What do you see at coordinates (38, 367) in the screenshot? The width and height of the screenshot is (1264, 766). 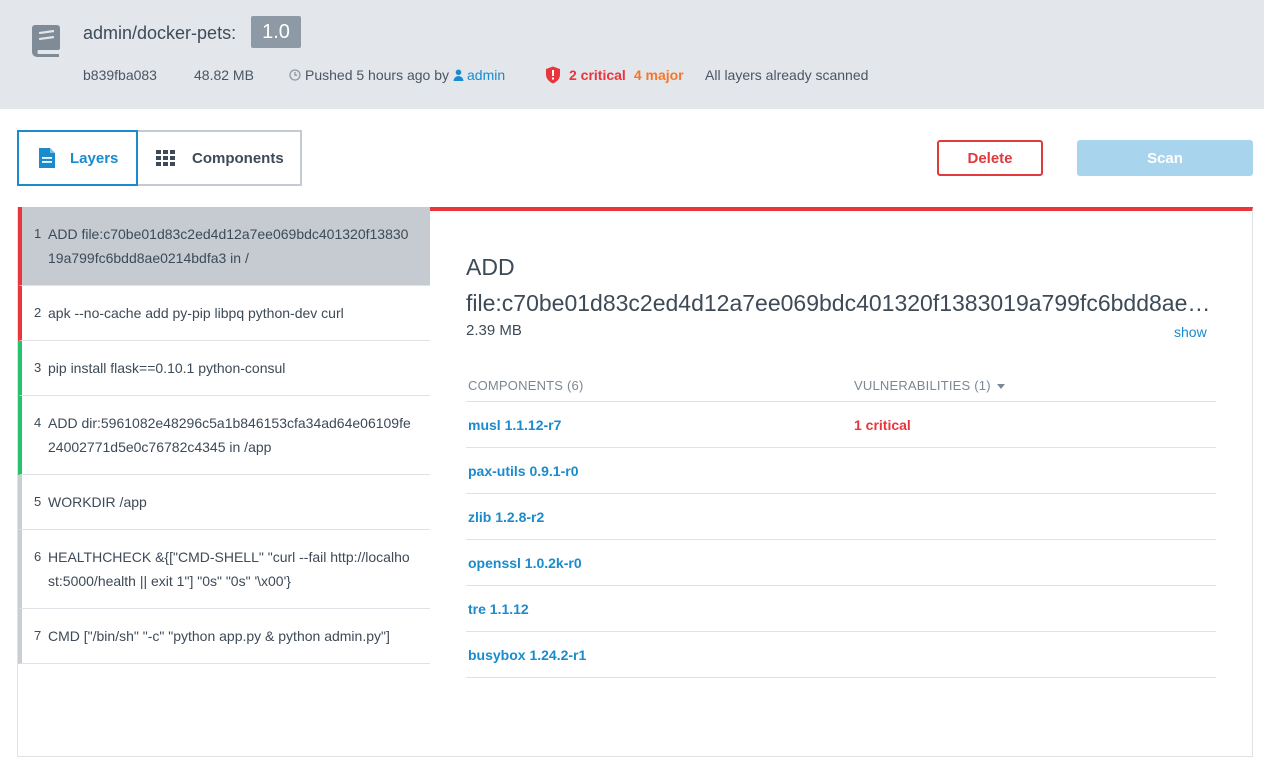 I see `layer-number: 3` at bounding box center [38, 367].